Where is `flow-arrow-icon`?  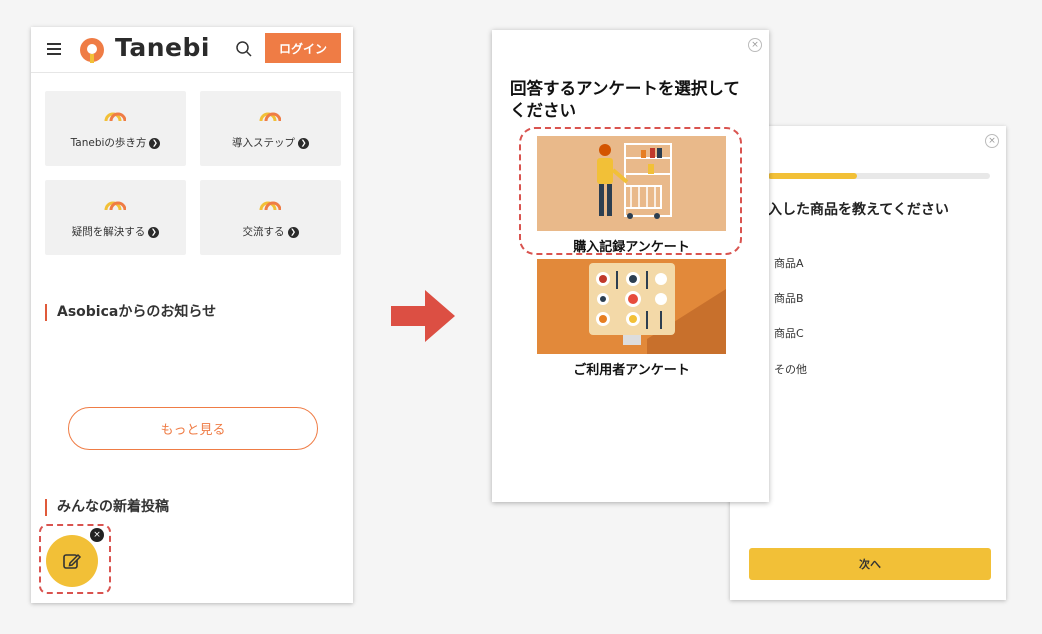 flow-arrow-icon is located at coordinates (423, 316).